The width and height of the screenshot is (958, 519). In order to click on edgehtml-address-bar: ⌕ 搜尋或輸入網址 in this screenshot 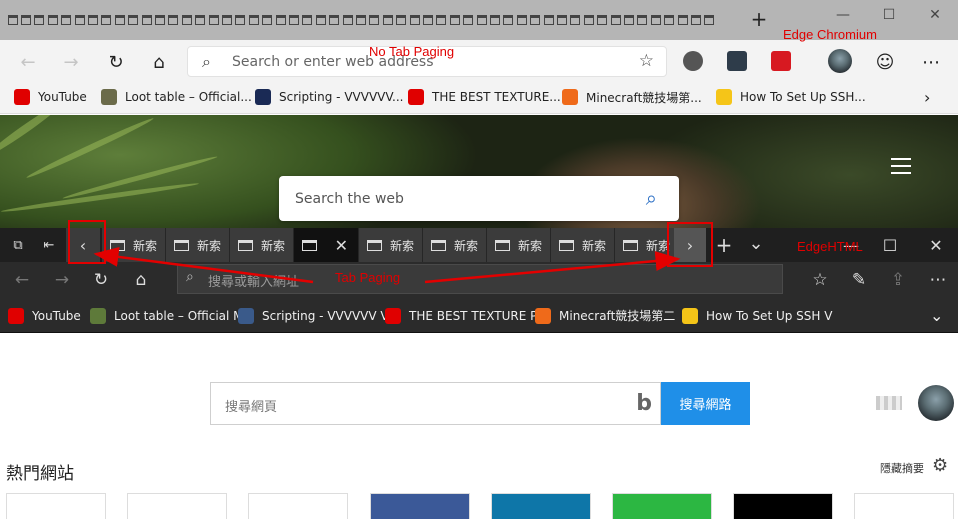, I will do `click(480, 279)`.